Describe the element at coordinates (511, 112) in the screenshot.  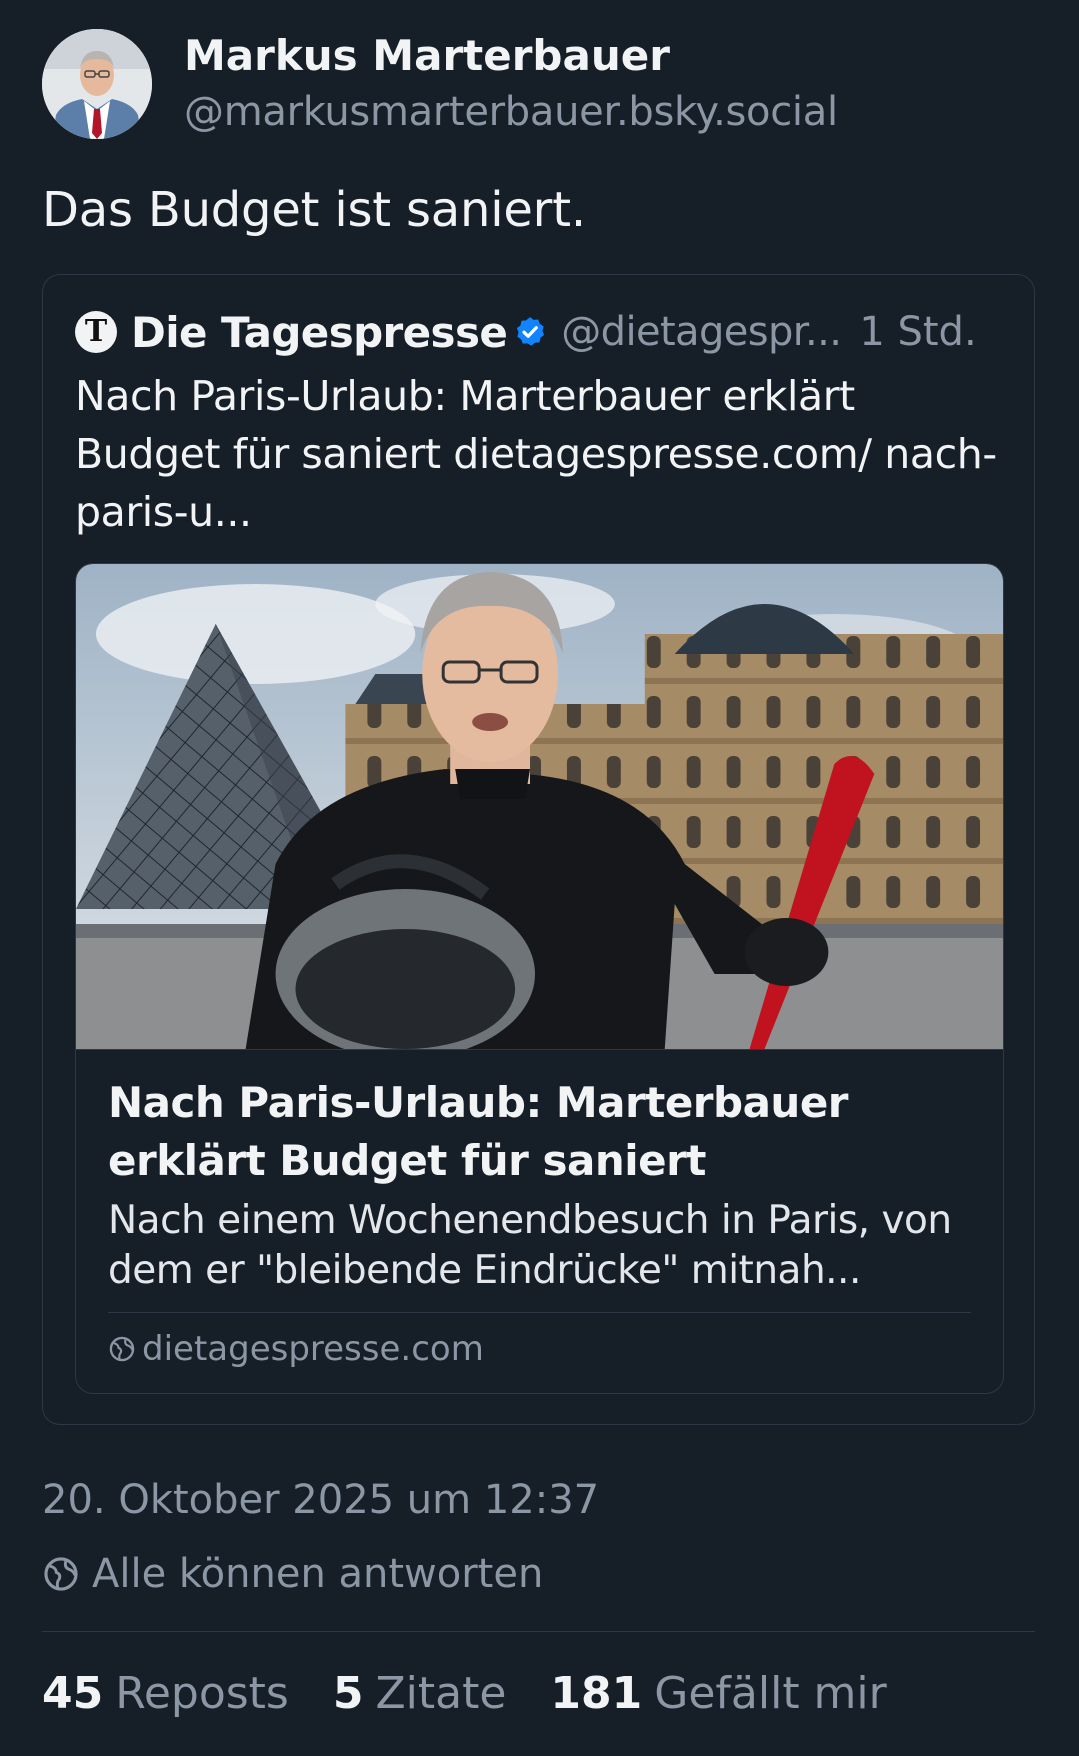
I see `author-handle: @markusmarterbauer.bsky.social` at that location.